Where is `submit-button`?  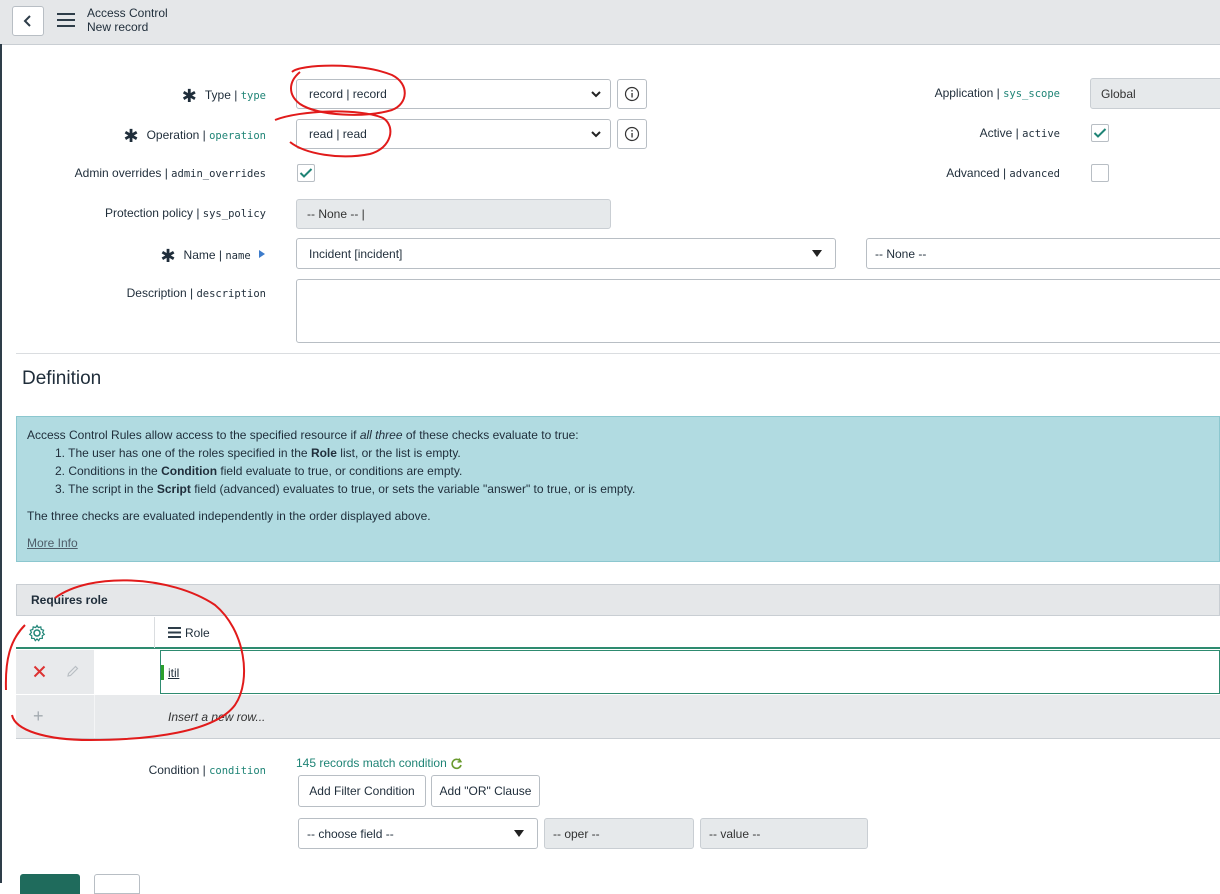
submit-button is located at coordinates (50, 884).